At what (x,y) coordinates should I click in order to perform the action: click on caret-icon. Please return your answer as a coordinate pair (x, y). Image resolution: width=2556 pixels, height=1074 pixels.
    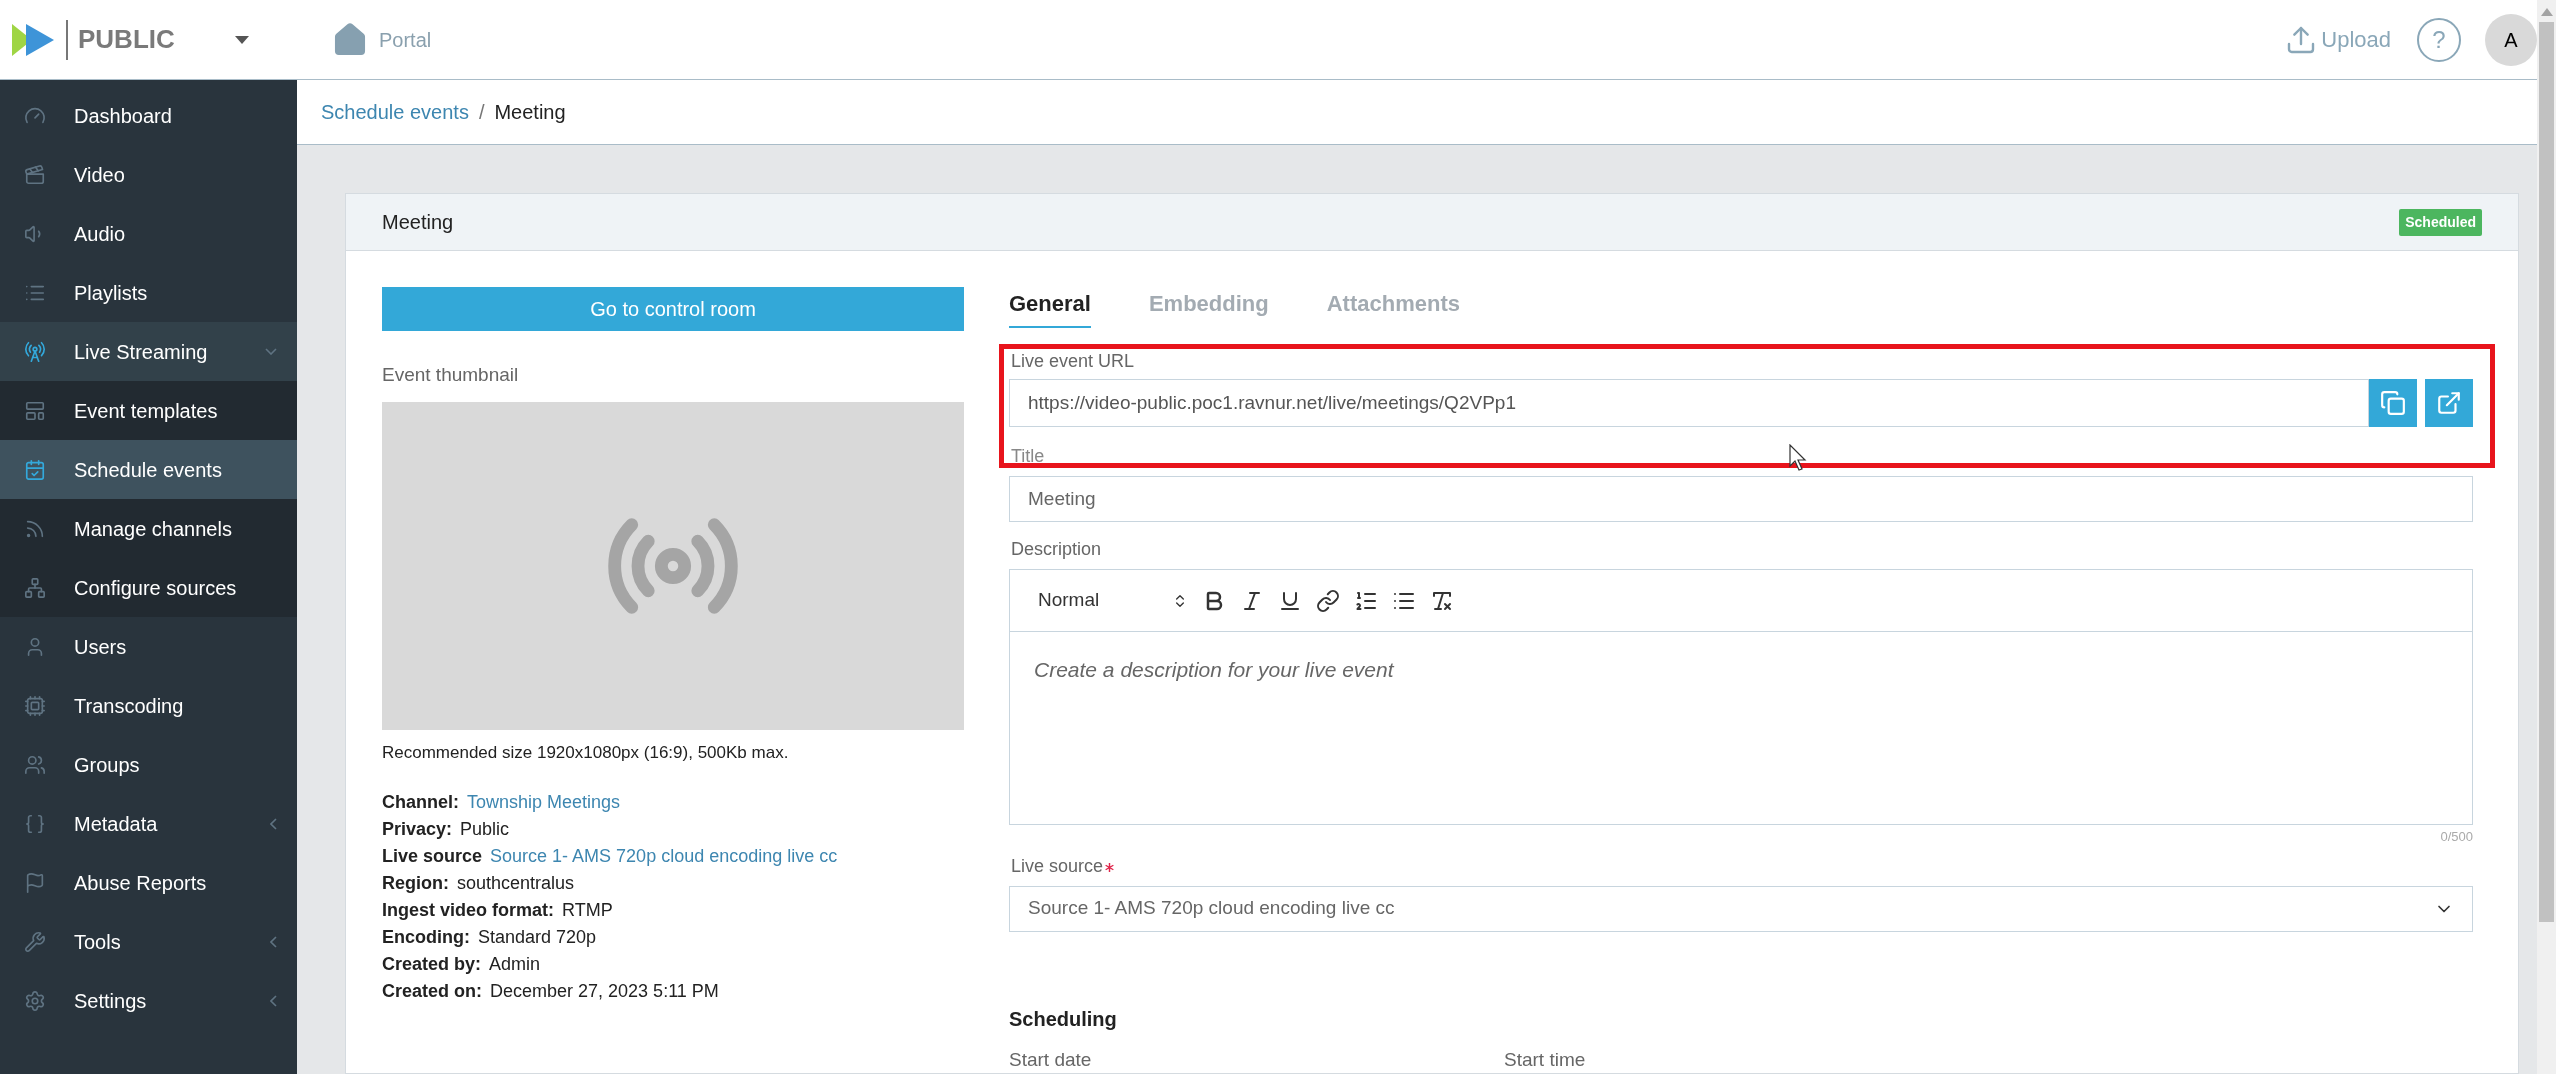
    Looking at the image, I should click on (241, 39).